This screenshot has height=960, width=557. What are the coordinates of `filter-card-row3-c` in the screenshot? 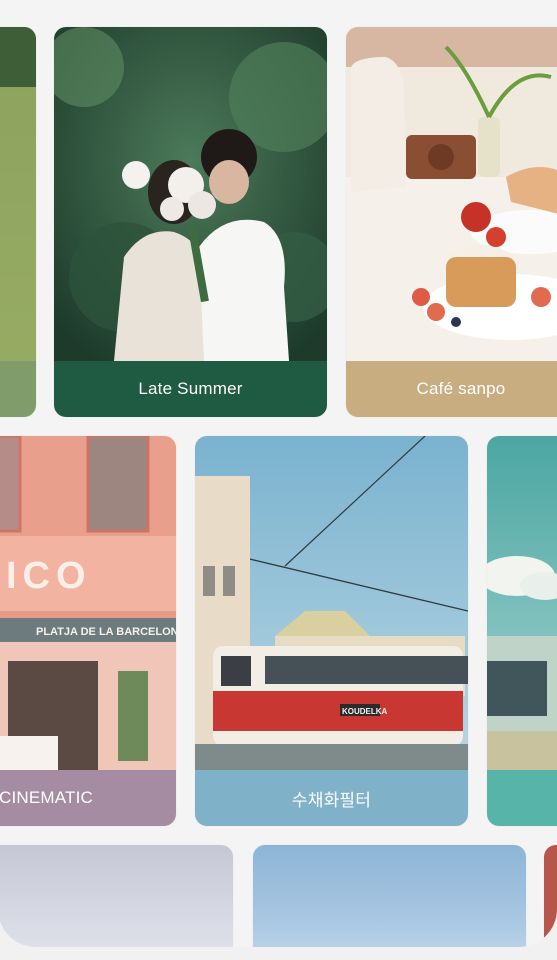 It's located at (550, 896).